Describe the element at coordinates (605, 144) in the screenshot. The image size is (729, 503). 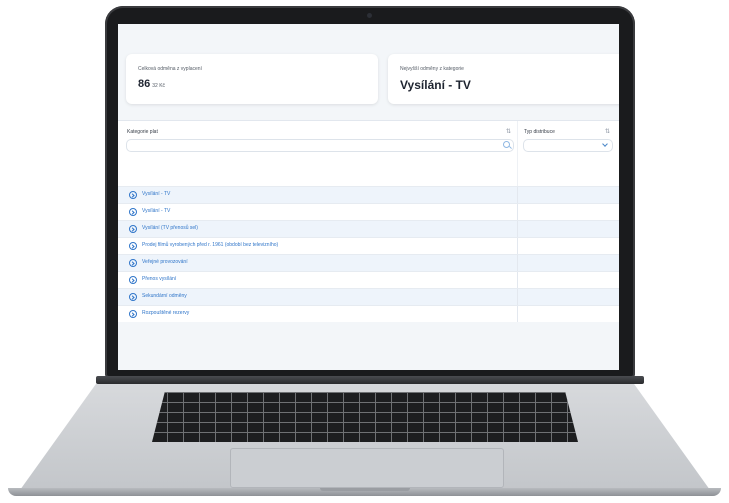
I see `chevron-down-icon` at that location.